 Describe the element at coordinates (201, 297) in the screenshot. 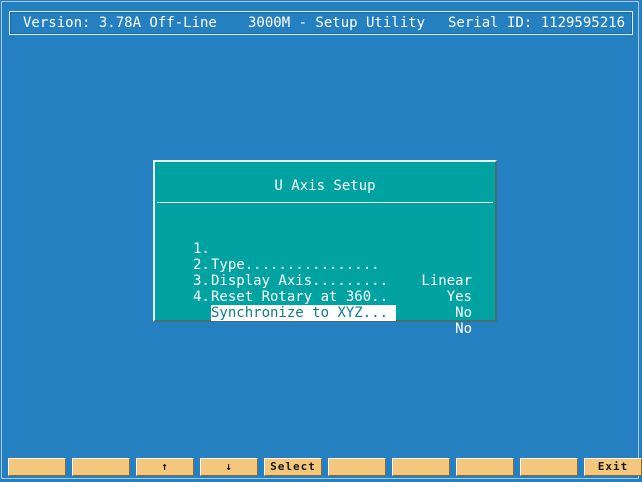

I see `menu-item-number: 4.` at that location.